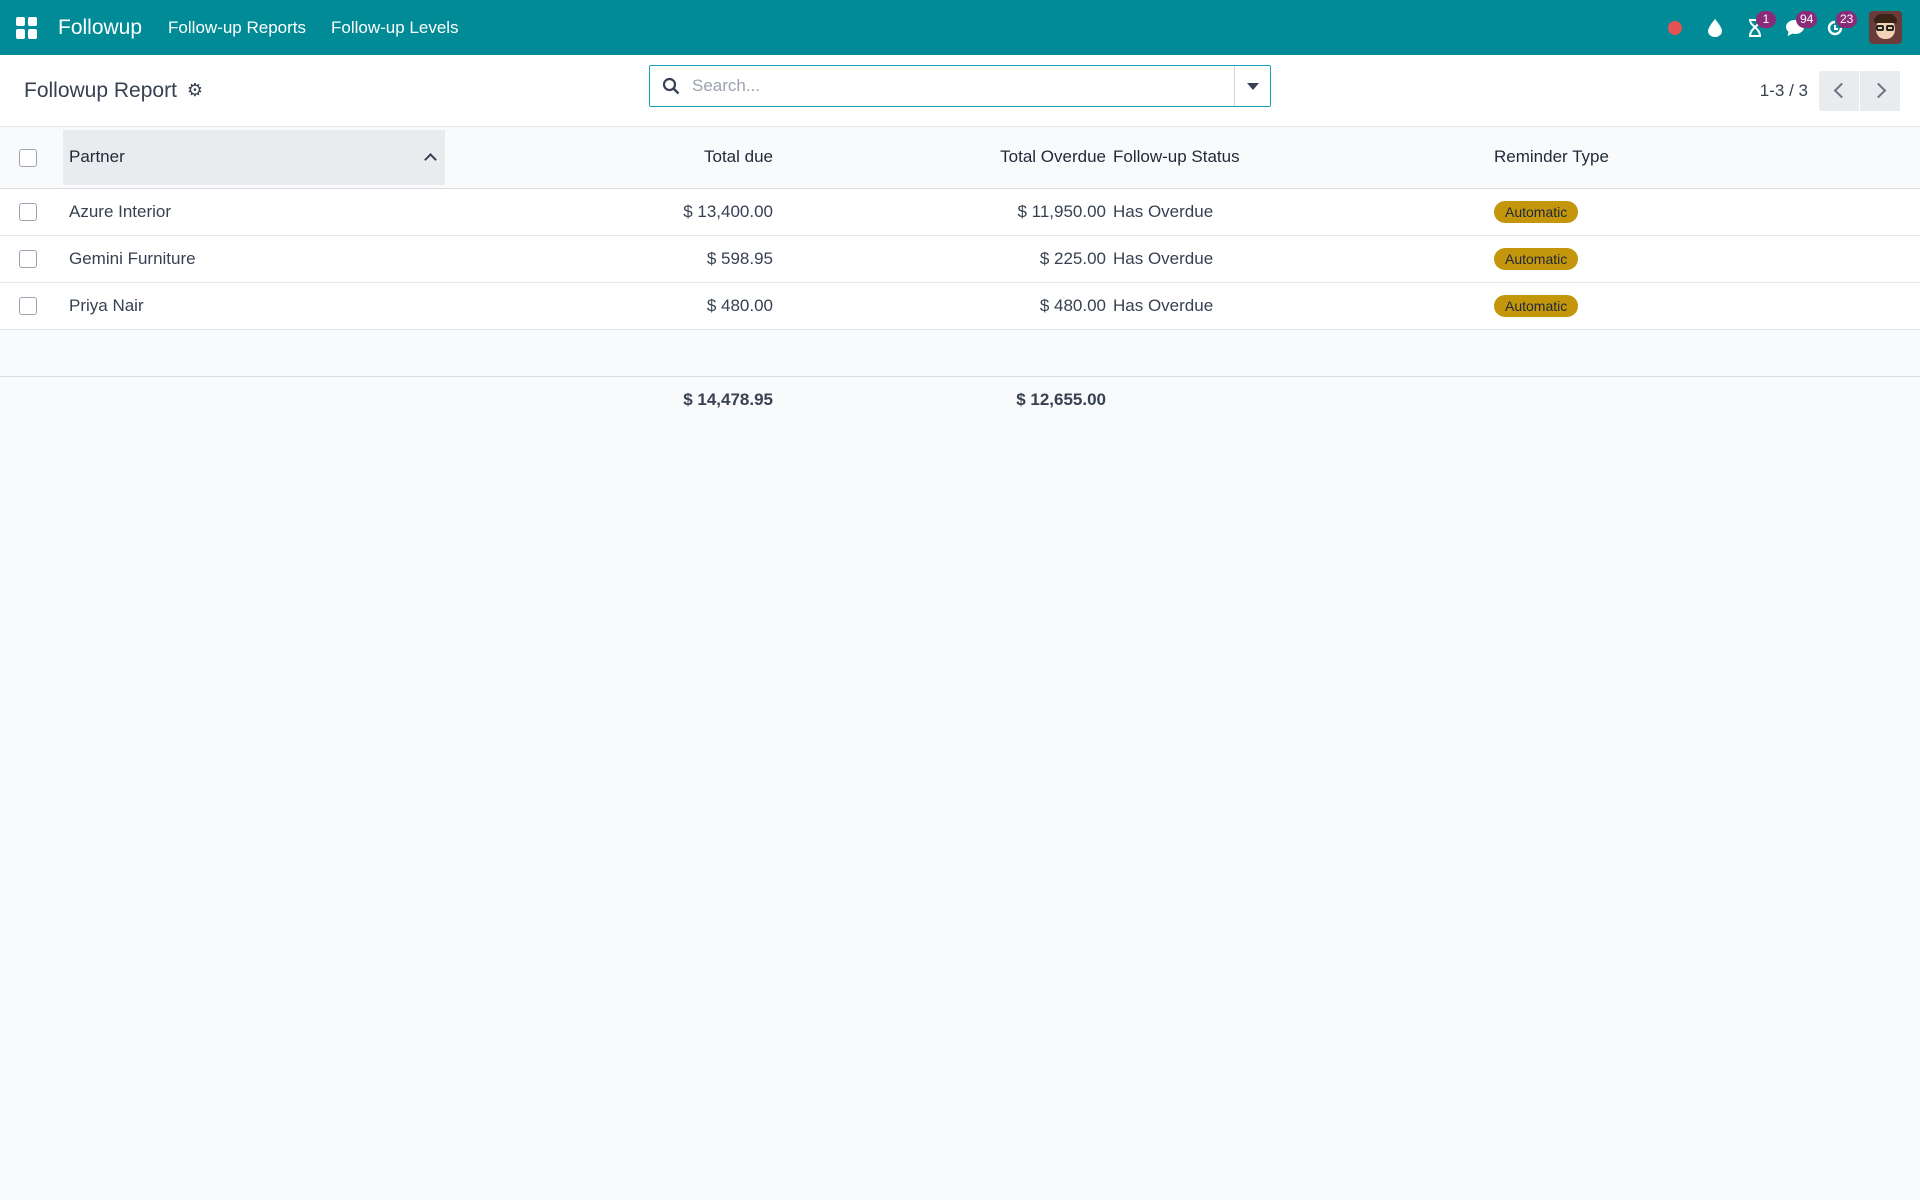 This screenshot has width=1920, height=1200. What do you see at coordinates (1885, 27) in the screenshot?
I see `user-avatar` at bounding box center [1885, 27].